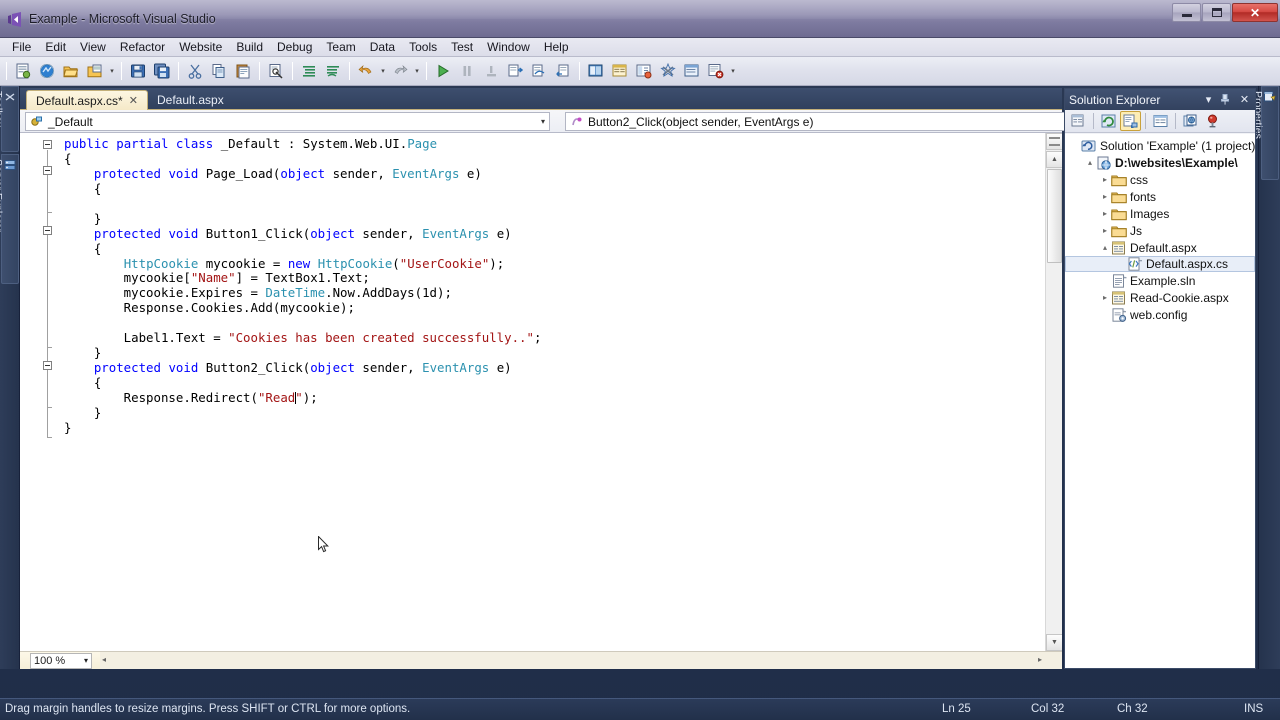  What do you see at coordinates (1186, 12) in the screenshot?
I see `minimize-button` at bounding box center [1186, 12].